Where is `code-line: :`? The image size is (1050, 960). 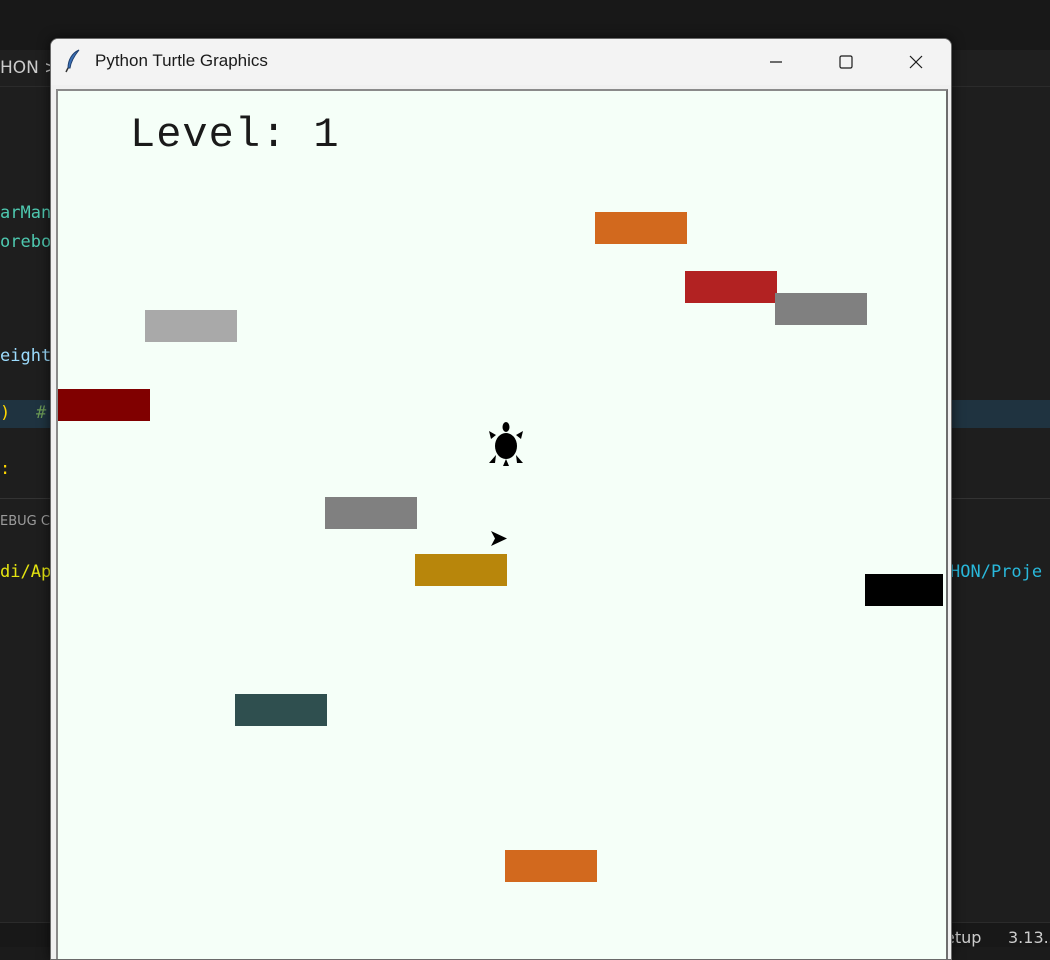 code-line: : is located at coordinates (5, 469).